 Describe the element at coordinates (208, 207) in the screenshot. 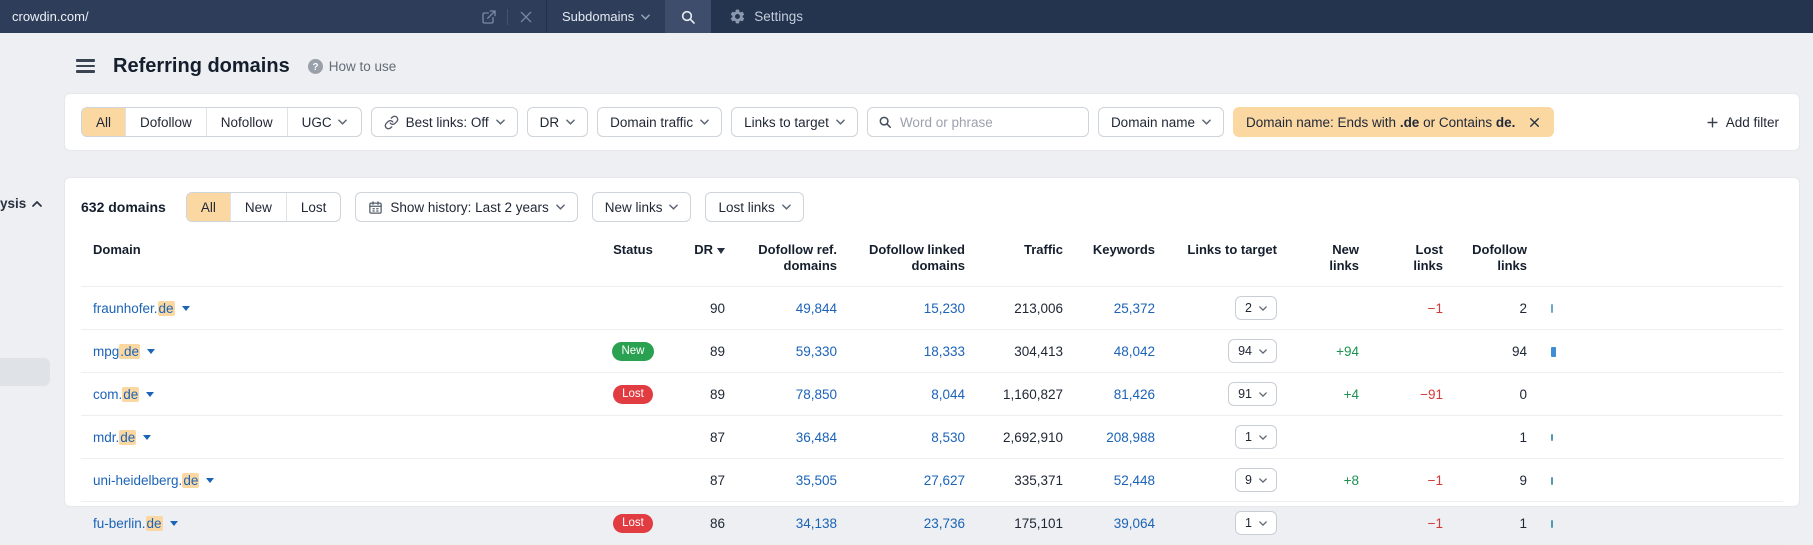

I see `tab-status-all: All` at that location.